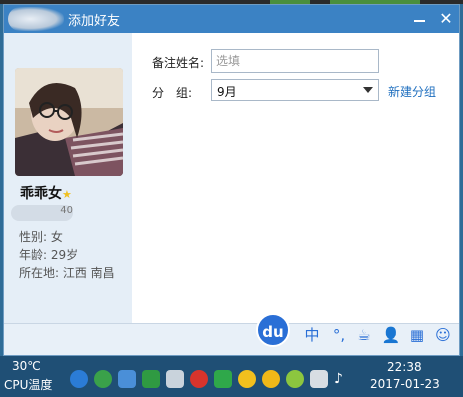  Describe the element at coordinates (42, 213) in the screenshot. I see `account-id-blurred: 40` at that location.